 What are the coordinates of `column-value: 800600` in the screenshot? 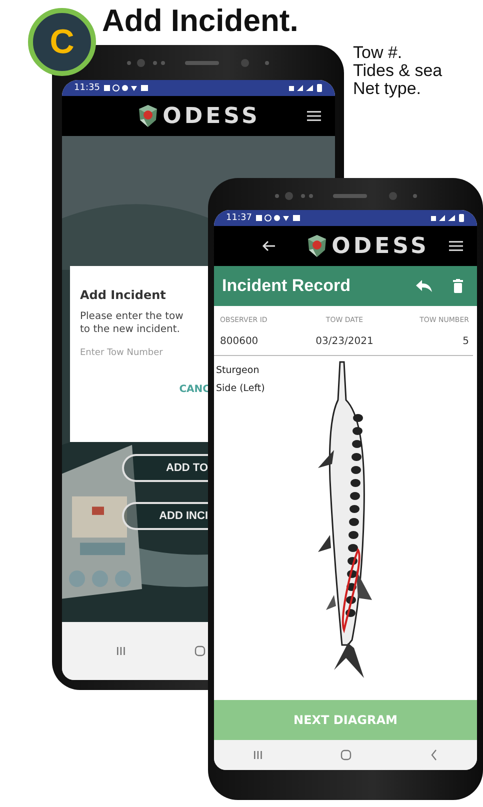 It's located at (239, 341).